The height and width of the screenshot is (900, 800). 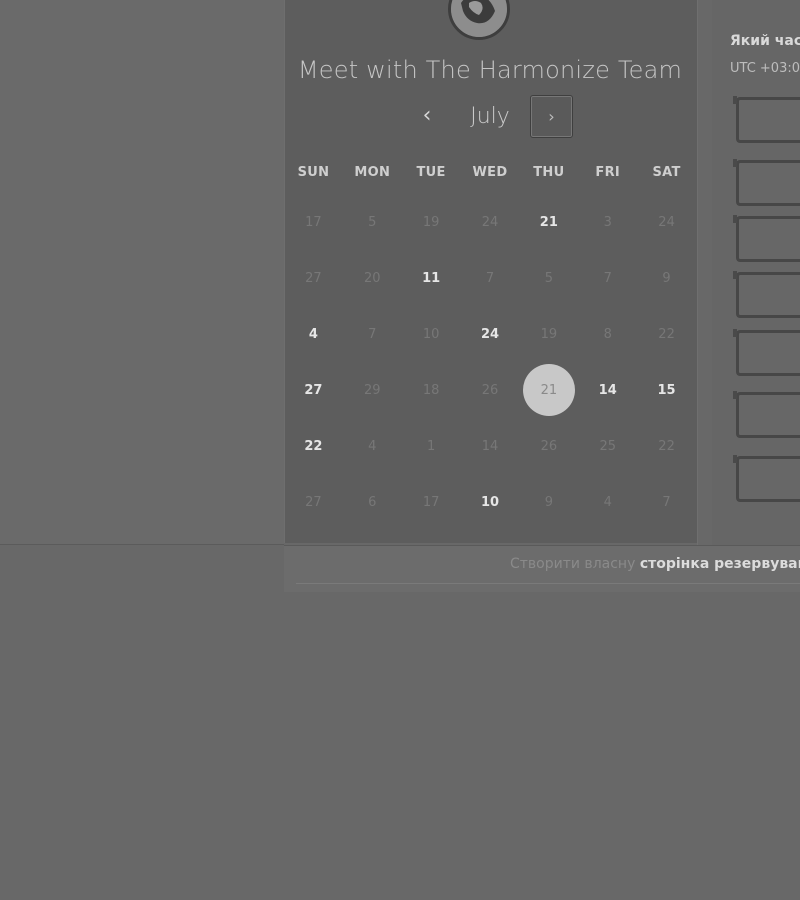 I want to click on available-day-cell: 10, so click(x=490, y=502).